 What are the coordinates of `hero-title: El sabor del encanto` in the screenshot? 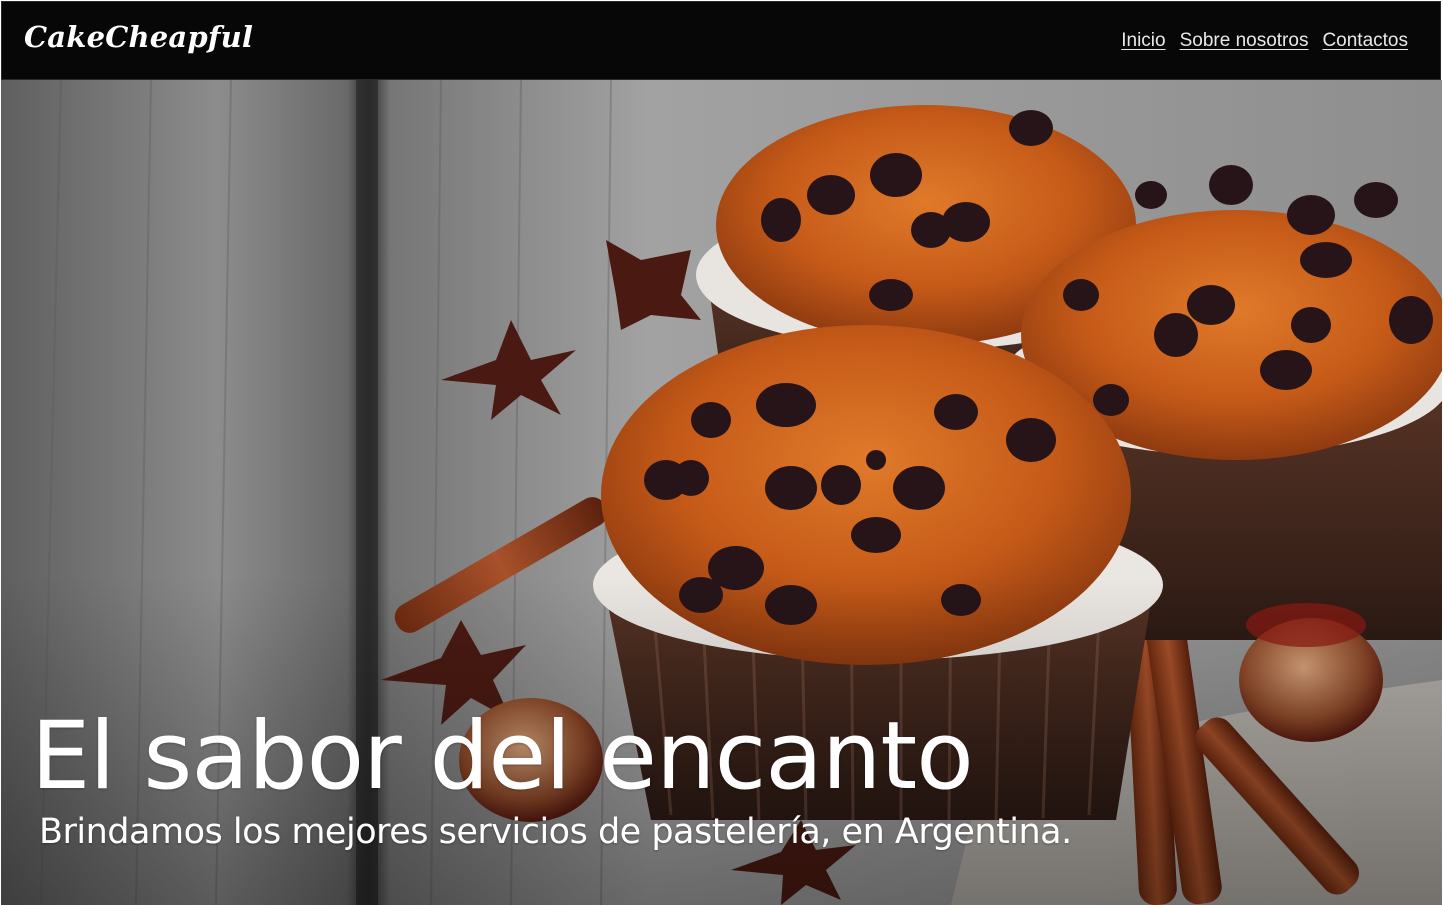 It's located at (502, 756).